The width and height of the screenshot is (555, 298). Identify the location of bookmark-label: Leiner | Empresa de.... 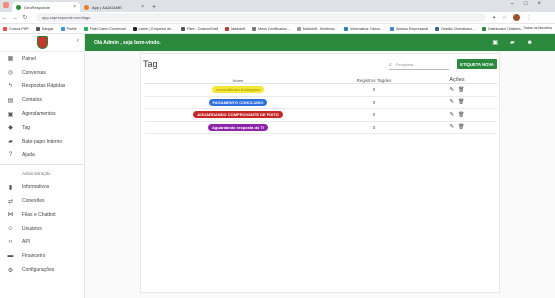
(156, 28).